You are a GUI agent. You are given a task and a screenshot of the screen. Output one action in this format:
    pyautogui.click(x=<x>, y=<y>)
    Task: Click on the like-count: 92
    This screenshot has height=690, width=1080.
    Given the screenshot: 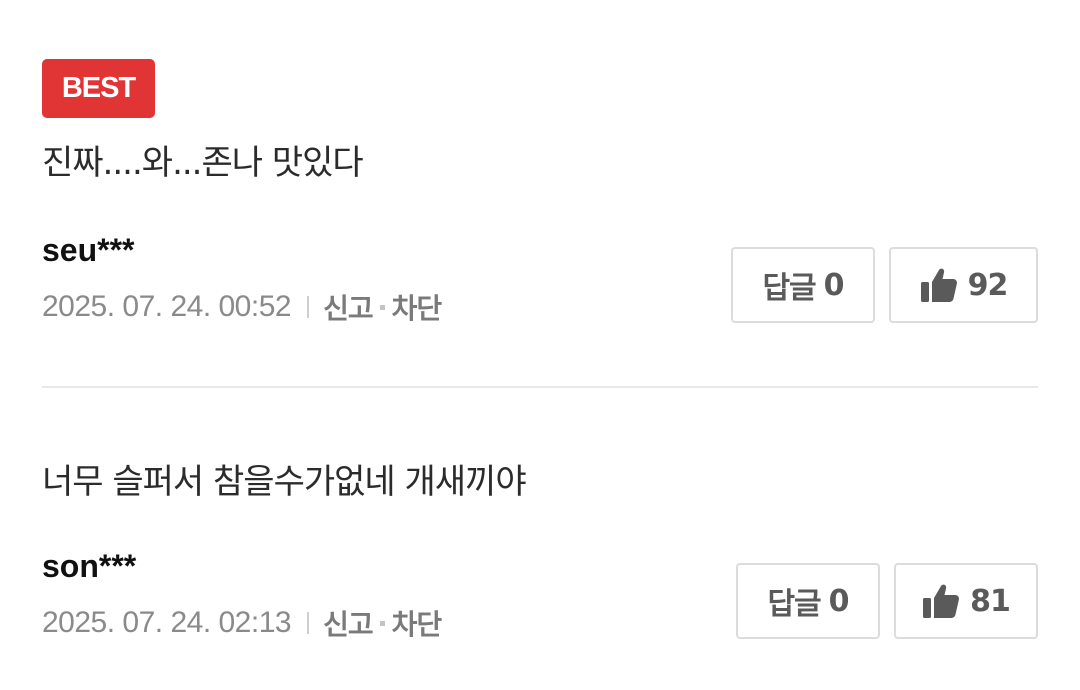 What is the action you would take?
    pyautogui.click(x=988, y=285)
    